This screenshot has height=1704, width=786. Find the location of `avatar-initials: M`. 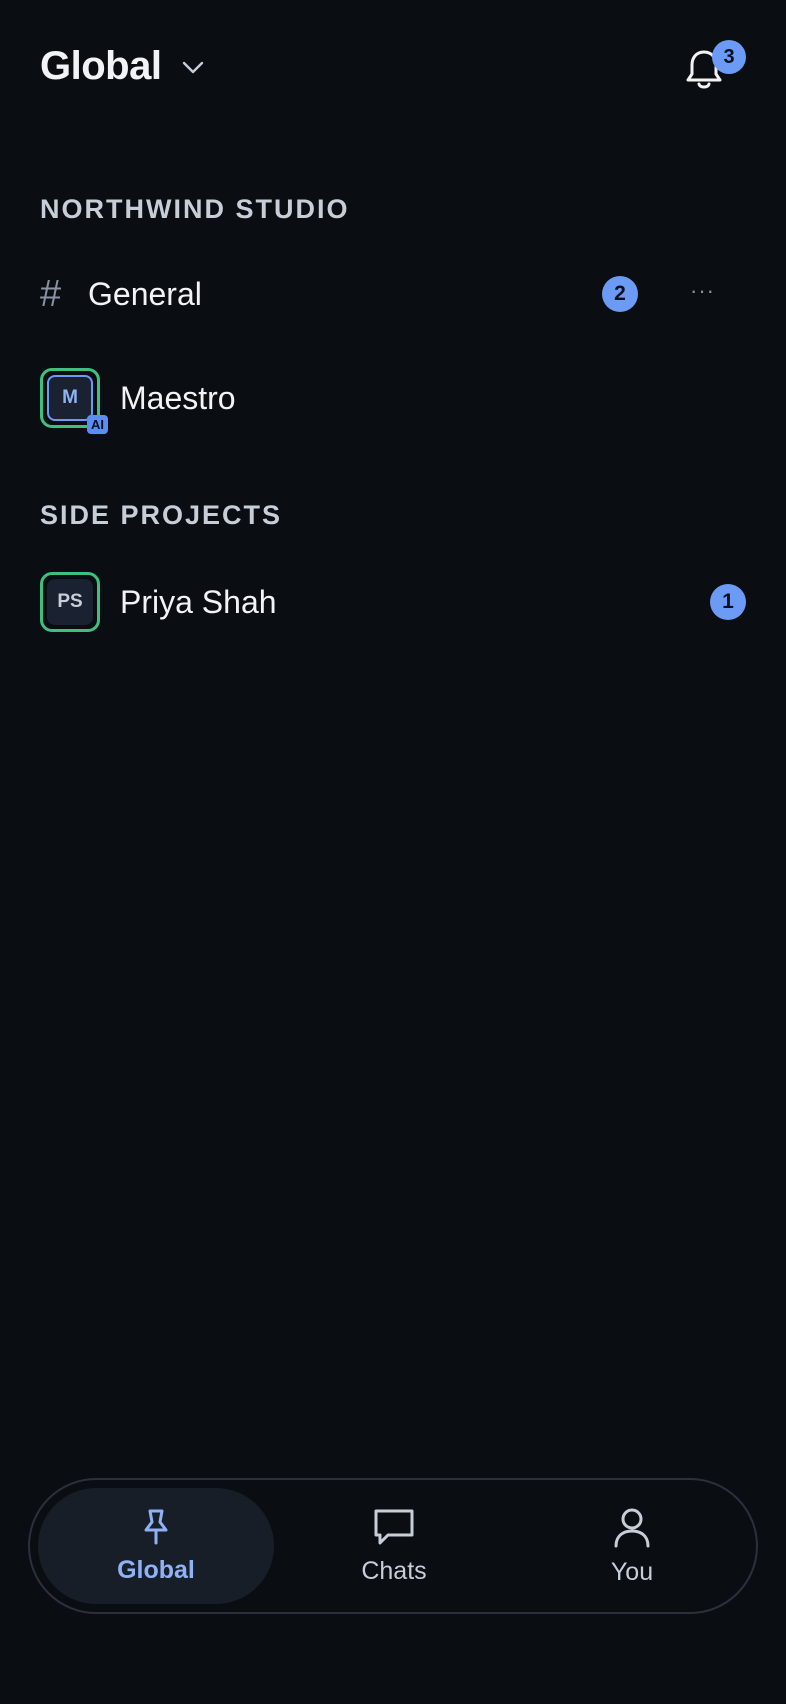

avatar-initials: M is located at coordinates (70, 398).